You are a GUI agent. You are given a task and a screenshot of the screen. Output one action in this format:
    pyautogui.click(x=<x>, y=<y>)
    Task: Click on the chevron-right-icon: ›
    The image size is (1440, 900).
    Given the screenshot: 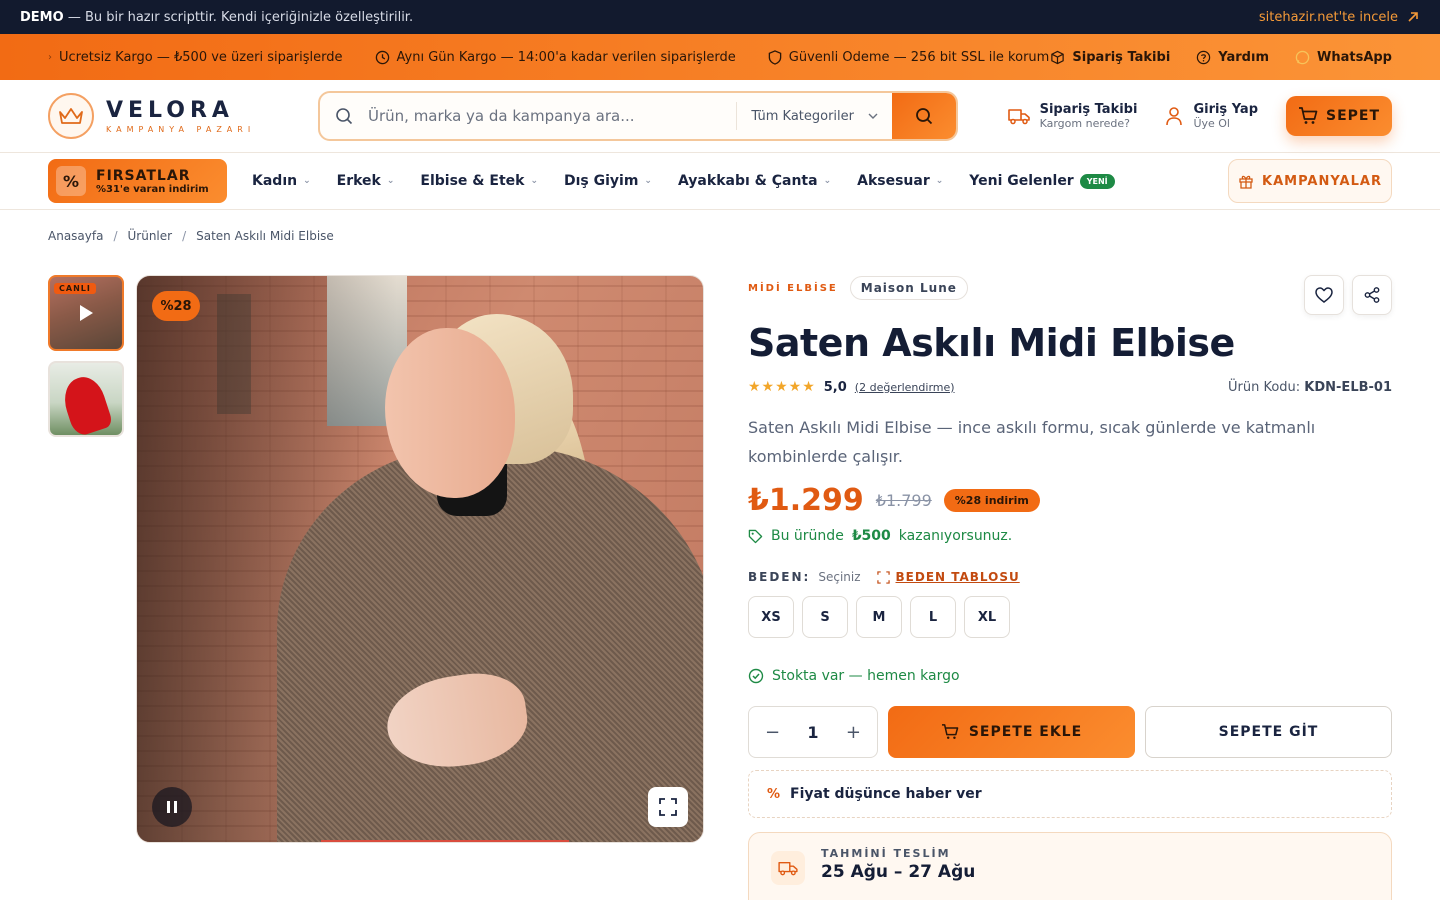 What is the action you would take?
    pyautogui.click(x=50, y=57)
    